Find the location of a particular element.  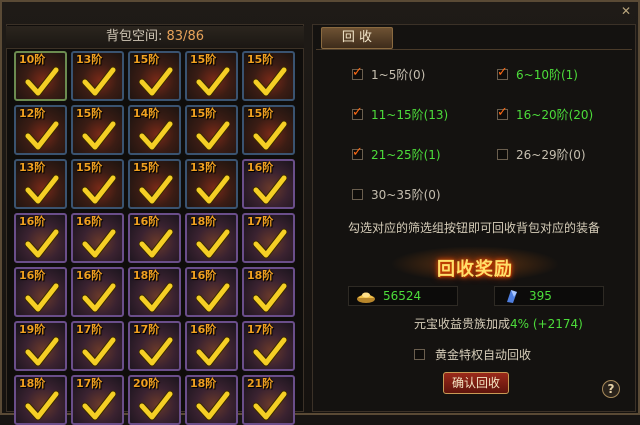

filter-option-26-29: 26~29阶(0) is located at coordinates (541, 154).